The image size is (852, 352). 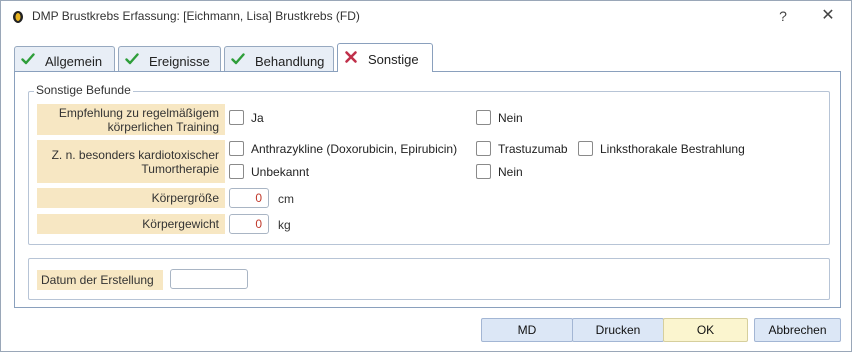 What do you see at coordinates (429, 279) in the screenshot?
I see `datum-group: Datum der Erstellung` at bounding box center [429, 279].